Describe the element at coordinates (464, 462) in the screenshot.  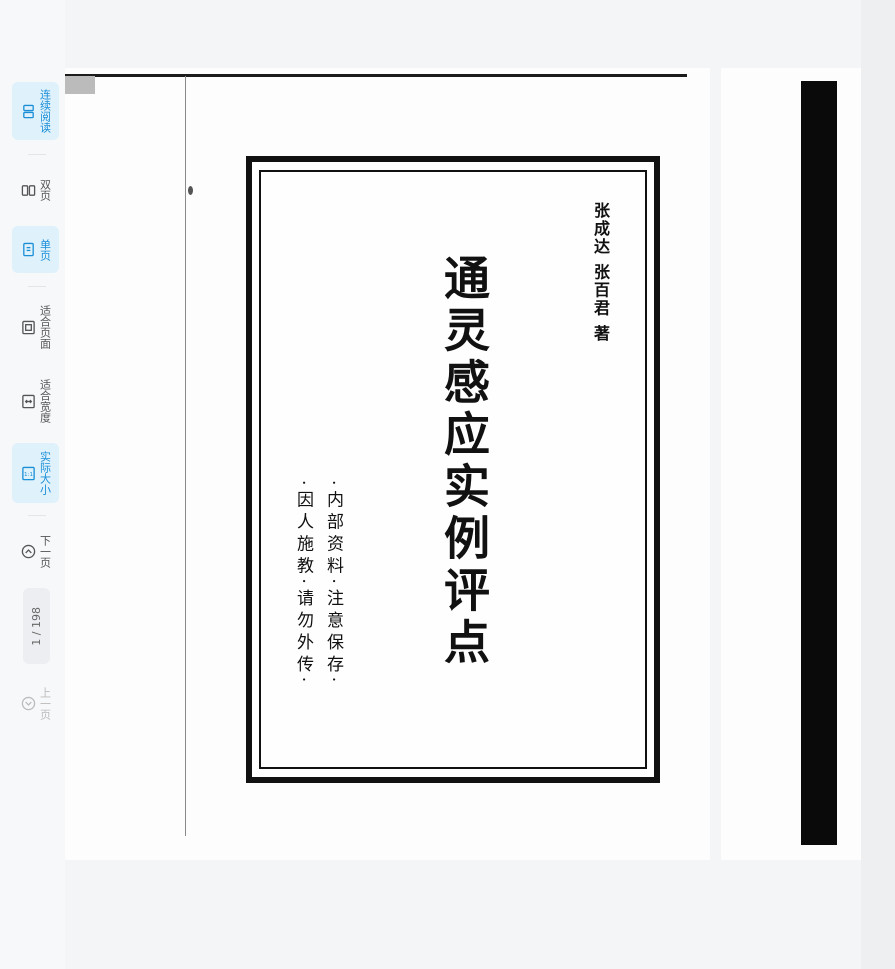
I see `cover-title: 通灵感应实例评点` at that location.